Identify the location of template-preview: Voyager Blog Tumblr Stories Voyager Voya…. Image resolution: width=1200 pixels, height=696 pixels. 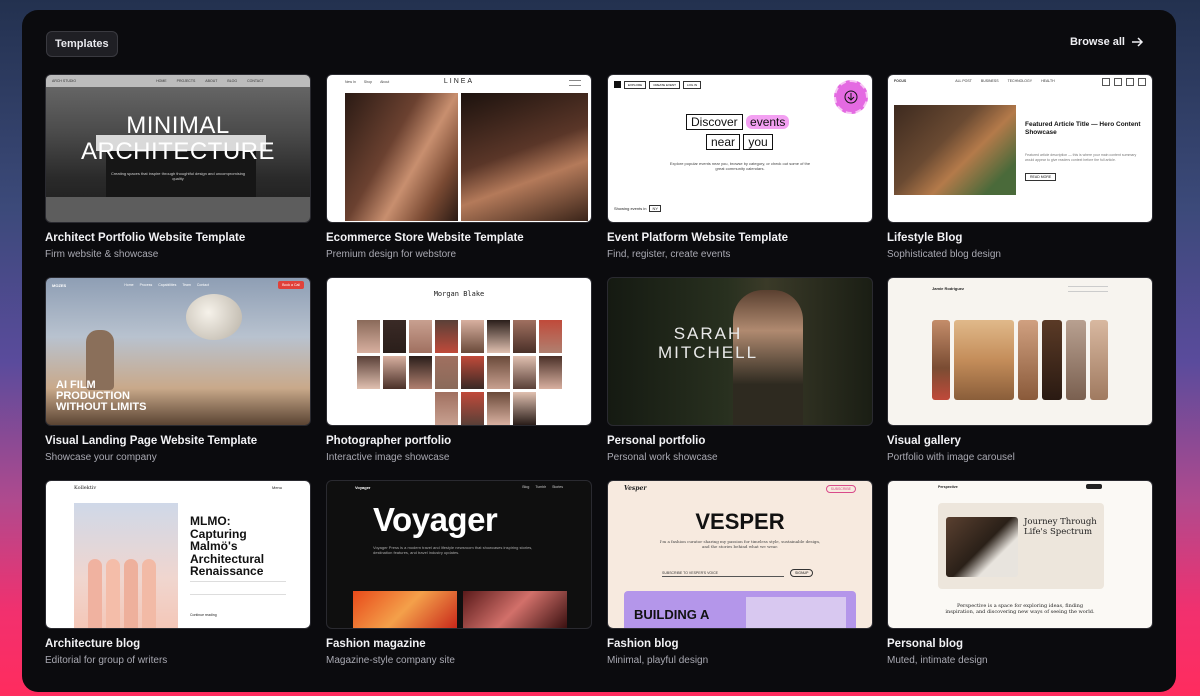
(459, 554).